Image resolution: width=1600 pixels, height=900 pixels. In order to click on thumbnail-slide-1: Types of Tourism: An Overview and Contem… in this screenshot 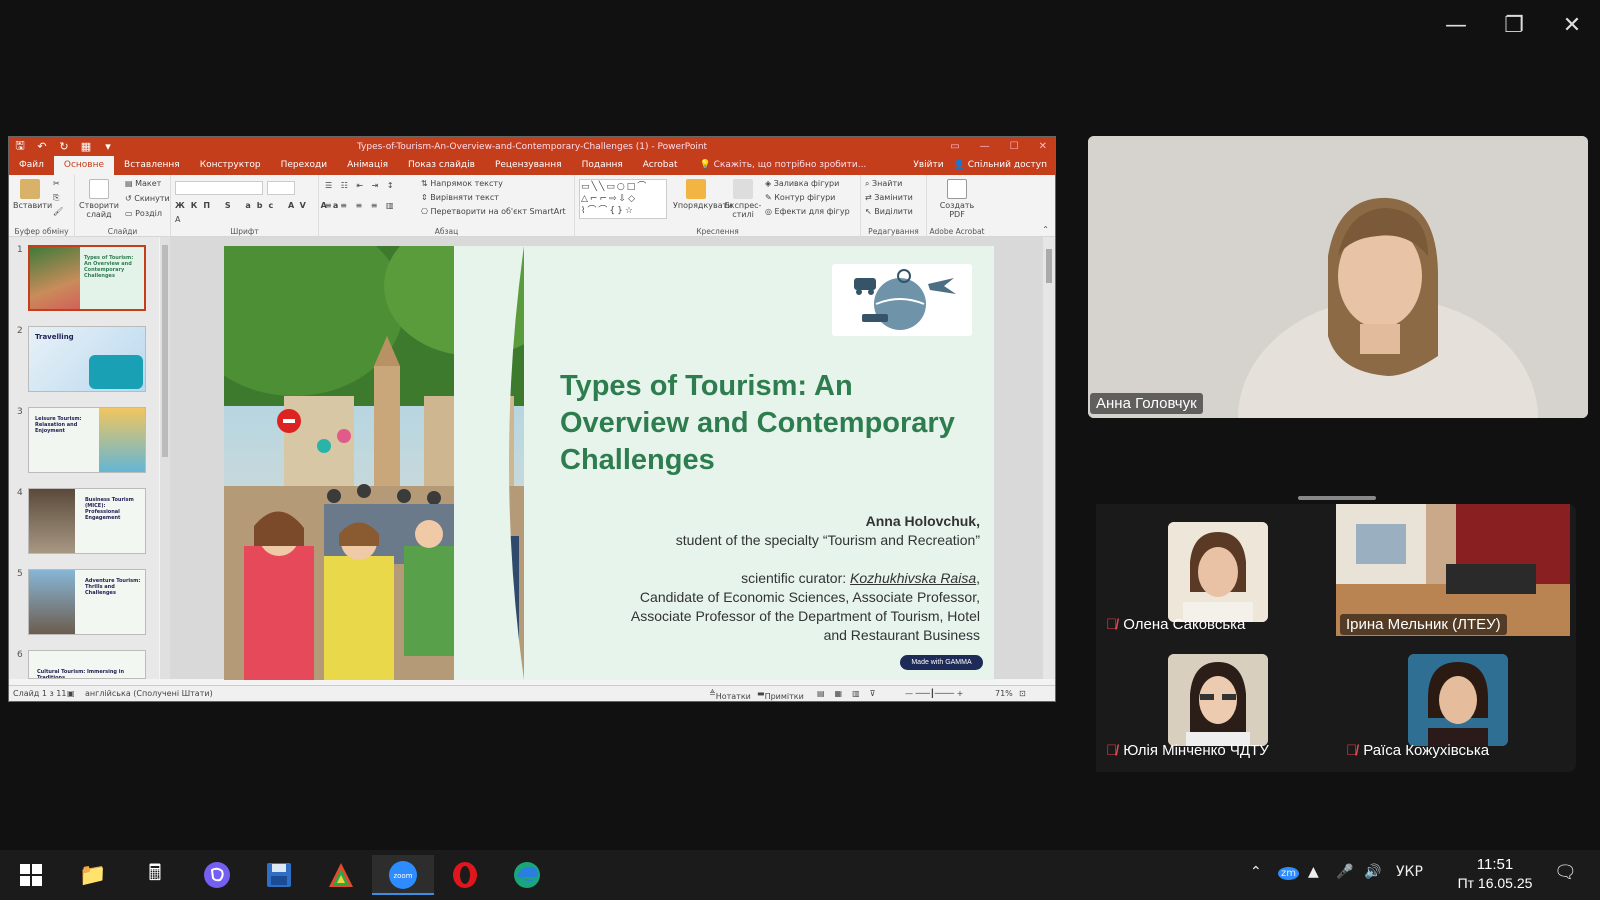, I will do `click(87, 278)`.